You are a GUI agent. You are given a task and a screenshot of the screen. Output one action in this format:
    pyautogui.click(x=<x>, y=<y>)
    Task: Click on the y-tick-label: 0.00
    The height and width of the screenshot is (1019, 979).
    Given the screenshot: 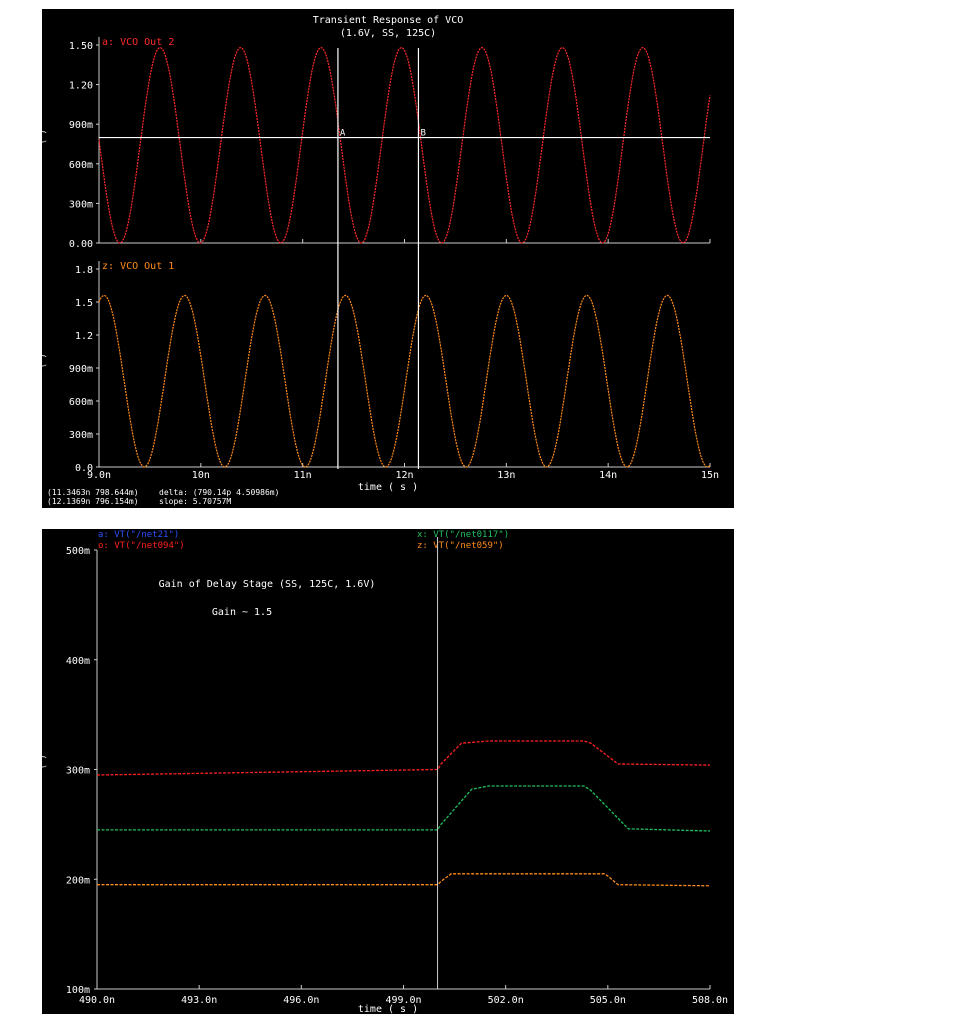 What is the action you would take?
    pyautogui.click(x=81, y=244)
    